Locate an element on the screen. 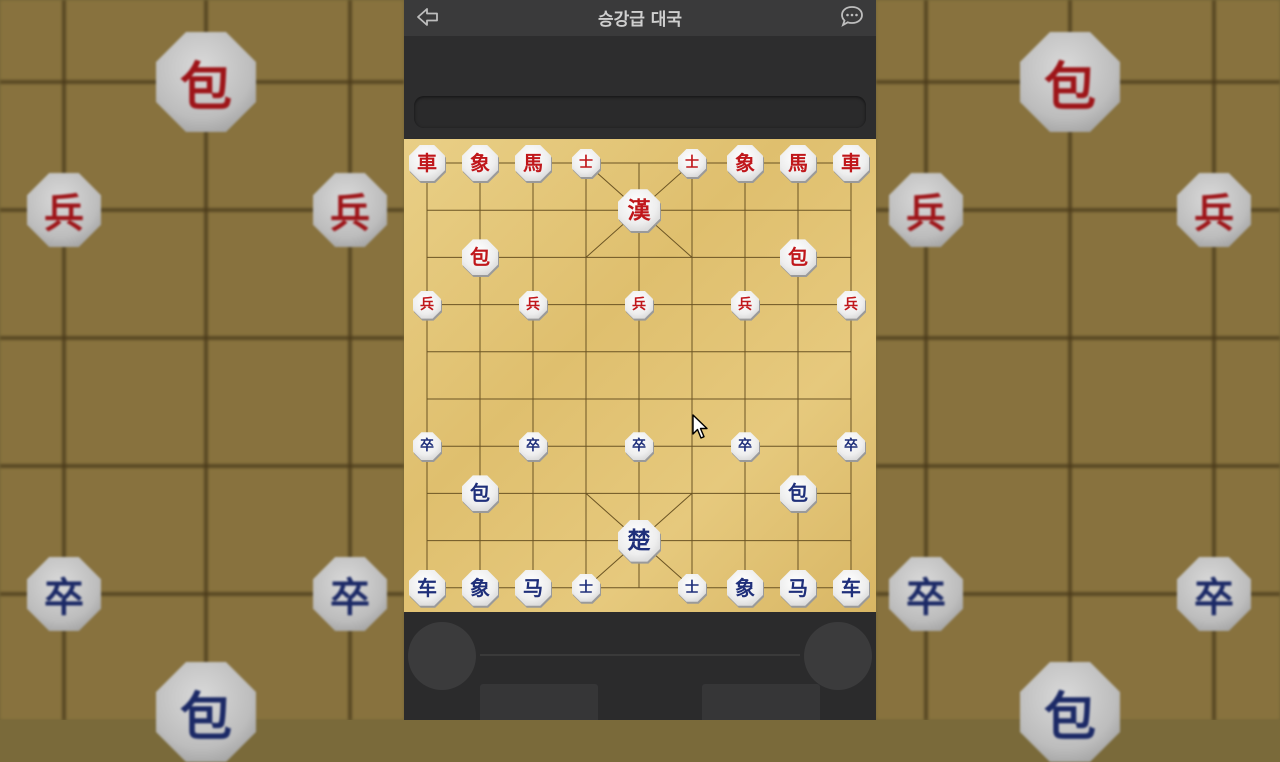  piece-label: 楚 is located at coordinates (639, 541).